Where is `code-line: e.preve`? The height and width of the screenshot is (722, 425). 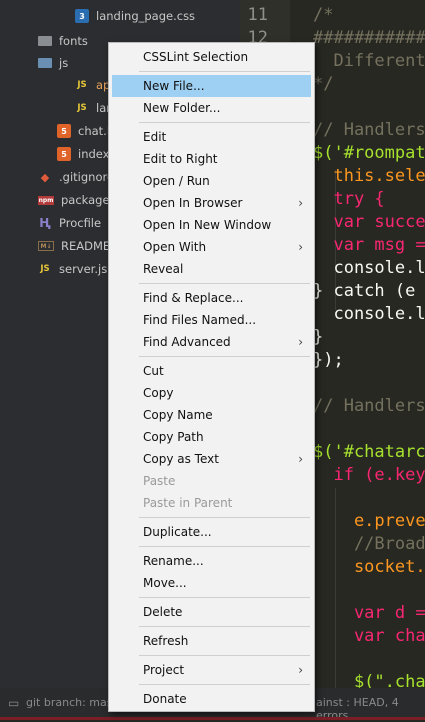 code-line: e.preve is located at coordinates (369, 521).